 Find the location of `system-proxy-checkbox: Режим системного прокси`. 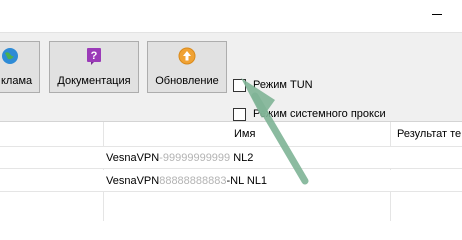

system-proxy-checkbox: Режим системного прокси is located at coordinates (309, 114).